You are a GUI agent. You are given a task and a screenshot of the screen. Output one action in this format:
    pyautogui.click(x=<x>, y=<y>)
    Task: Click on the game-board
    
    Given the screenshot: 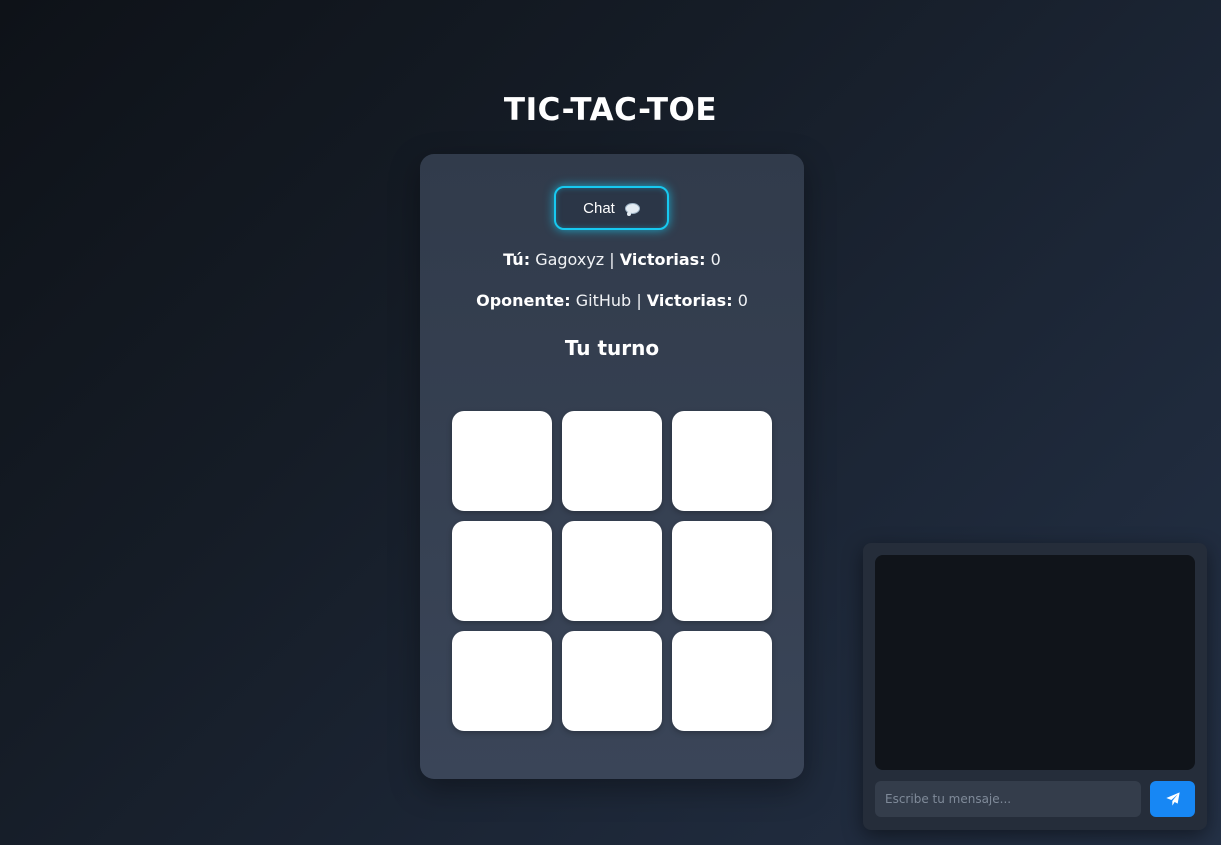 What is the action you would take?
    pyautogui.click(x=612, y=571)
    